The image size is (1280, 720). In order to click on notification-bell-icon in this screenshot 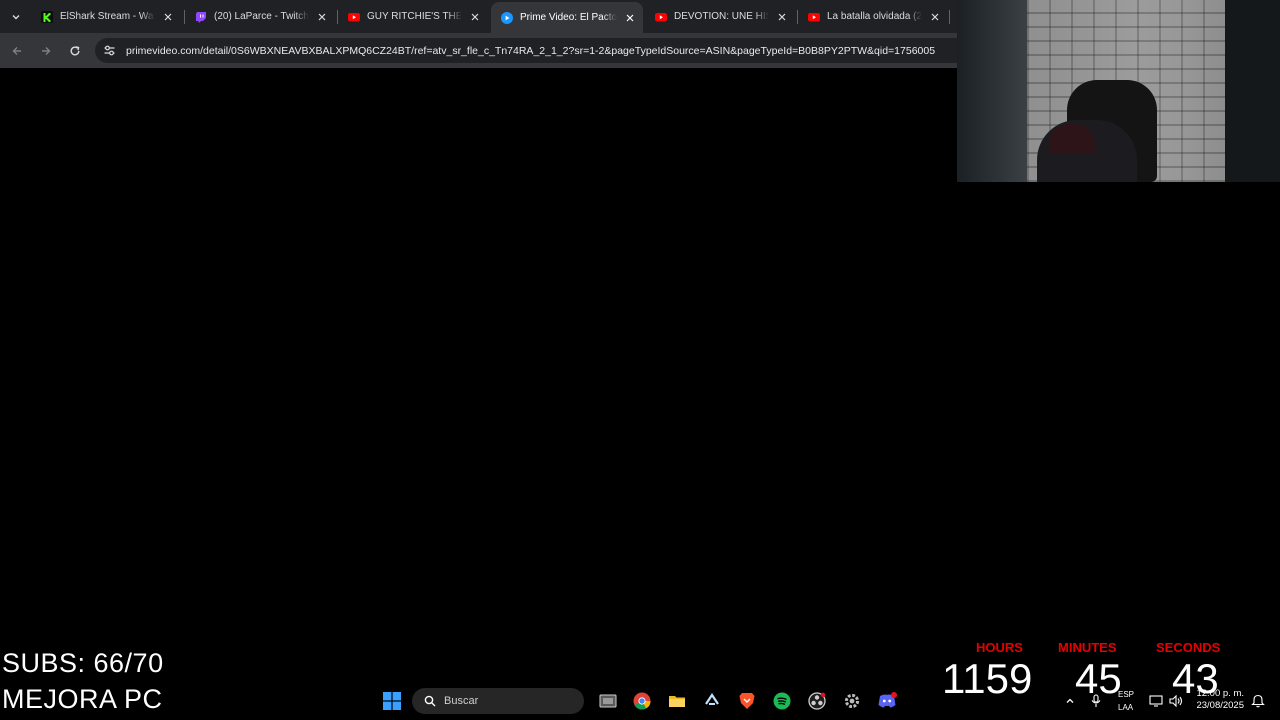, I will do `click(1258, 701)`.